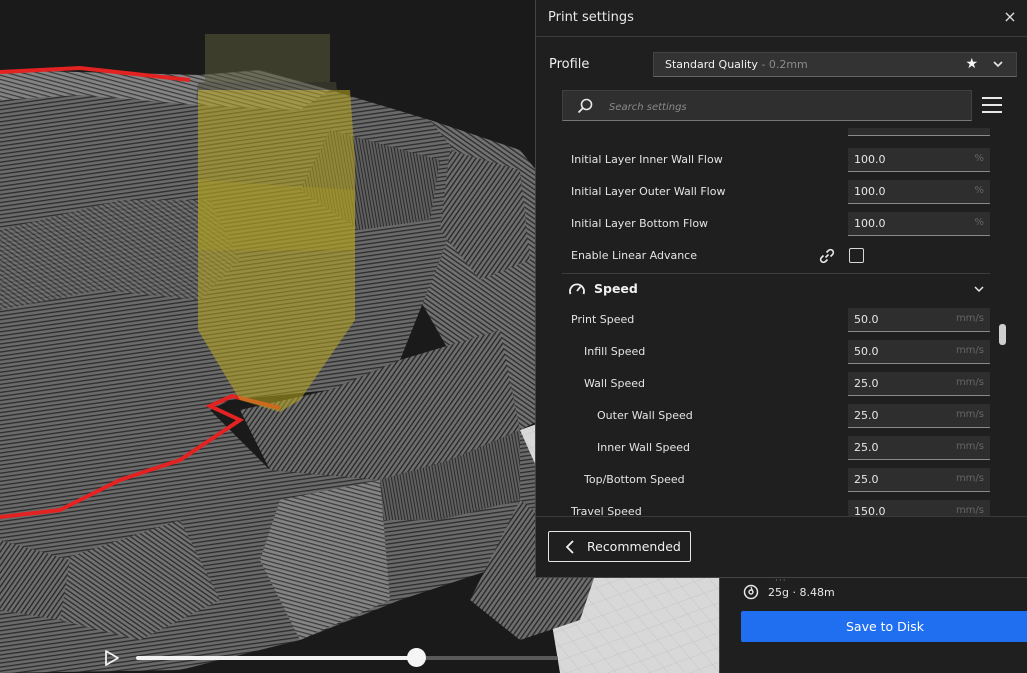 This screenshot has height=673, width=1027. I want to click on setting-label: Infill Speed, so click(615, 351).